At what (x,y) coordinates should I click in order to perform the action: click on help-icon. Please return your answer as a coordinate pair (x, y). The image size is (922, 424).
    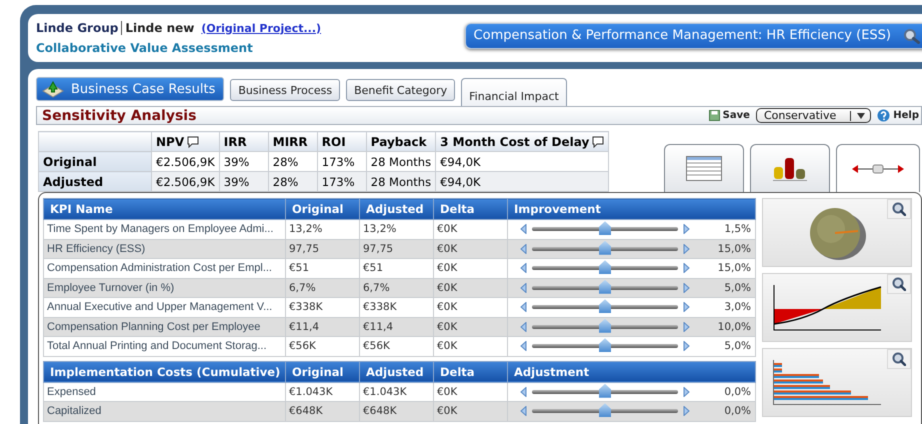
    Looking at the image, I should click on (883, 115).